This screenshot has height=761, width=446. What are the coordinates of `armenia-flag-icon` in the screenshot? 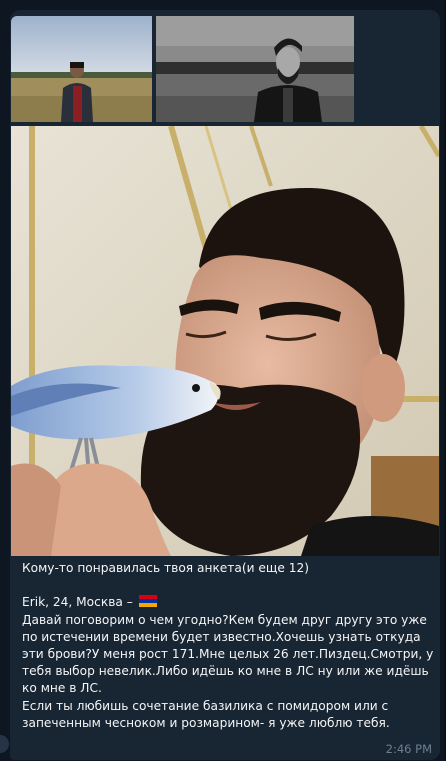 It's located at (147, 601).